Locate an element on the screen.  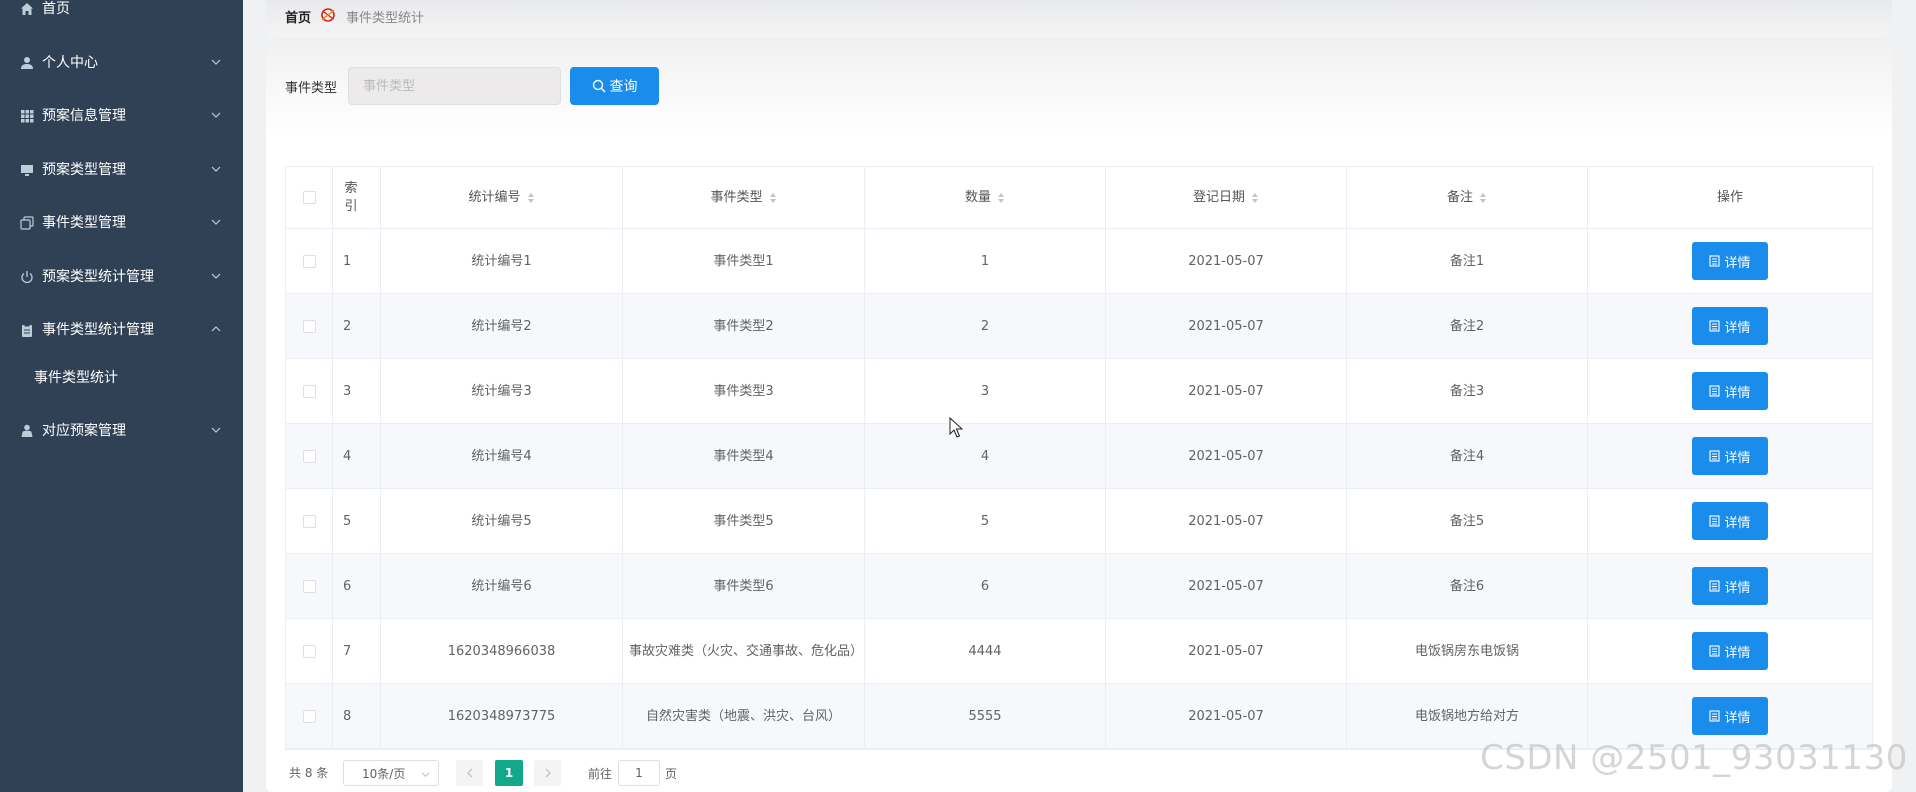
sidebar-item-event-type-stats: 事件类型统计管理 is located at coordinates (121, 329).